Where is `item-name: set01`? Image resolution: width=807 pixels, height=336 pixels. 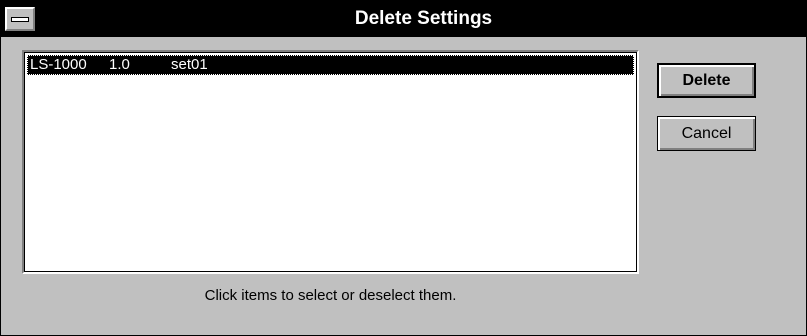
item-name: set01 is located at coordinates (189, 64).